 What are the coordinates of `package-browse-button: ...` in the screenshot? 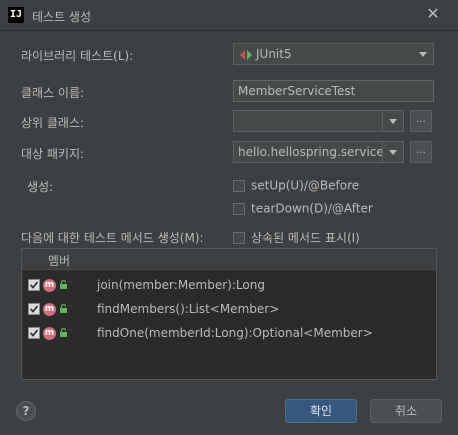 It's located at (421, 152).